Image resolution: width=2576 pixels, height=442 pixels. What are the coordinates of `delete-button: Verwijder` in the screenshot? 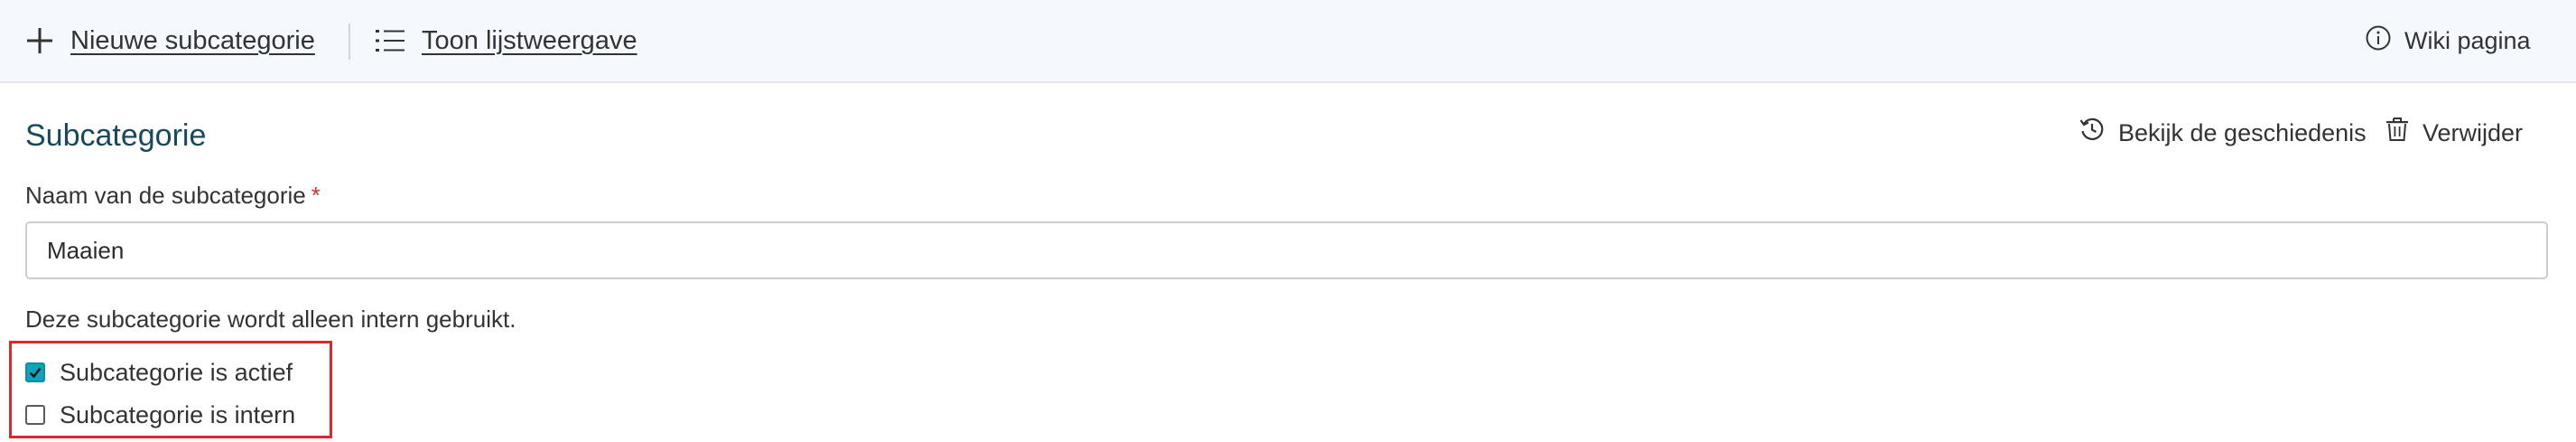 It's located at (2454, 132).